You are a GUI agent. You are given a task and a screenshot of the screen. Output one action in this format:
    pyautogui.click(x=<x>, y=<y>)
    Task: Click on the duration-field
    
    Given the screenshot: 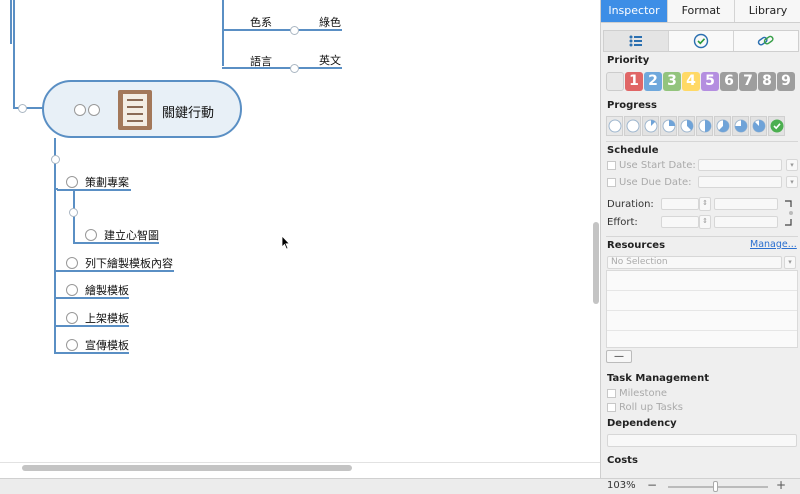 What is the action you would take?
    pyautogui.click(x=680, y=204)
    